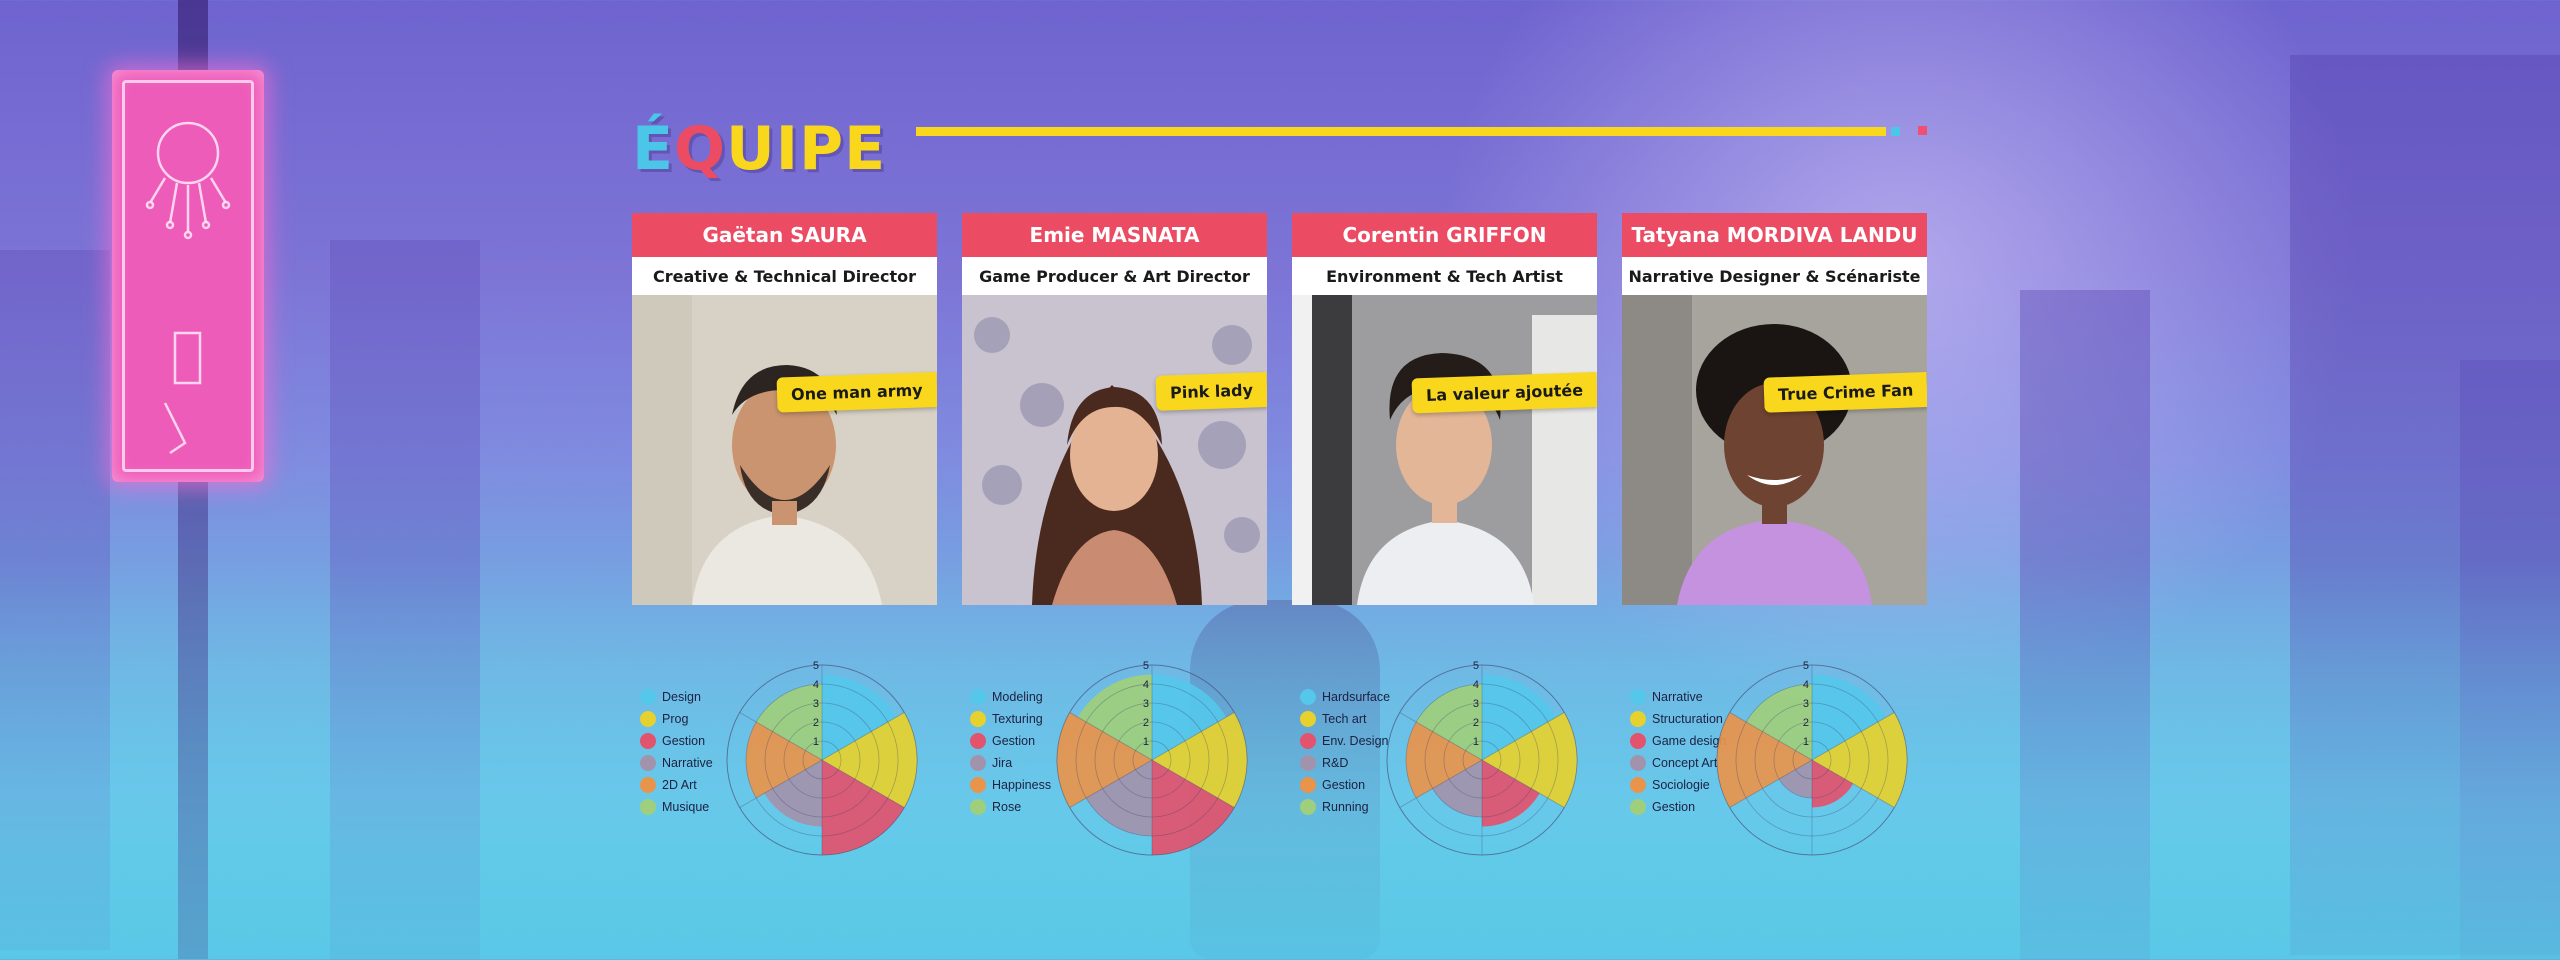 This screenshot has width=2560, height=960. I want to click on legend-label: Tech art, so click(1344, 719).